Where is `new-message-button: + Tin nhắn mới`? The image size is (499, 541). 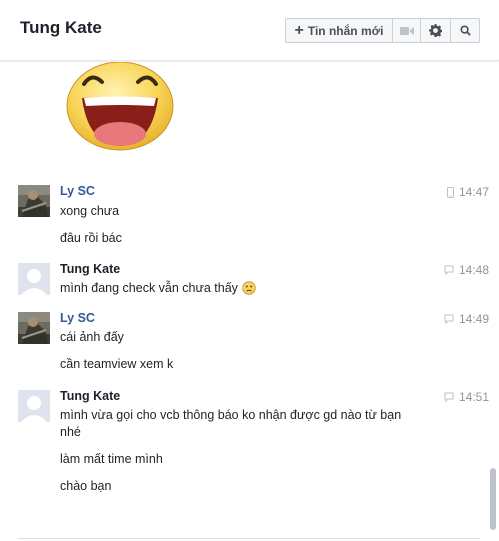 new-message-button: + Tin nhắn mới is located at coordinates (339, 30).